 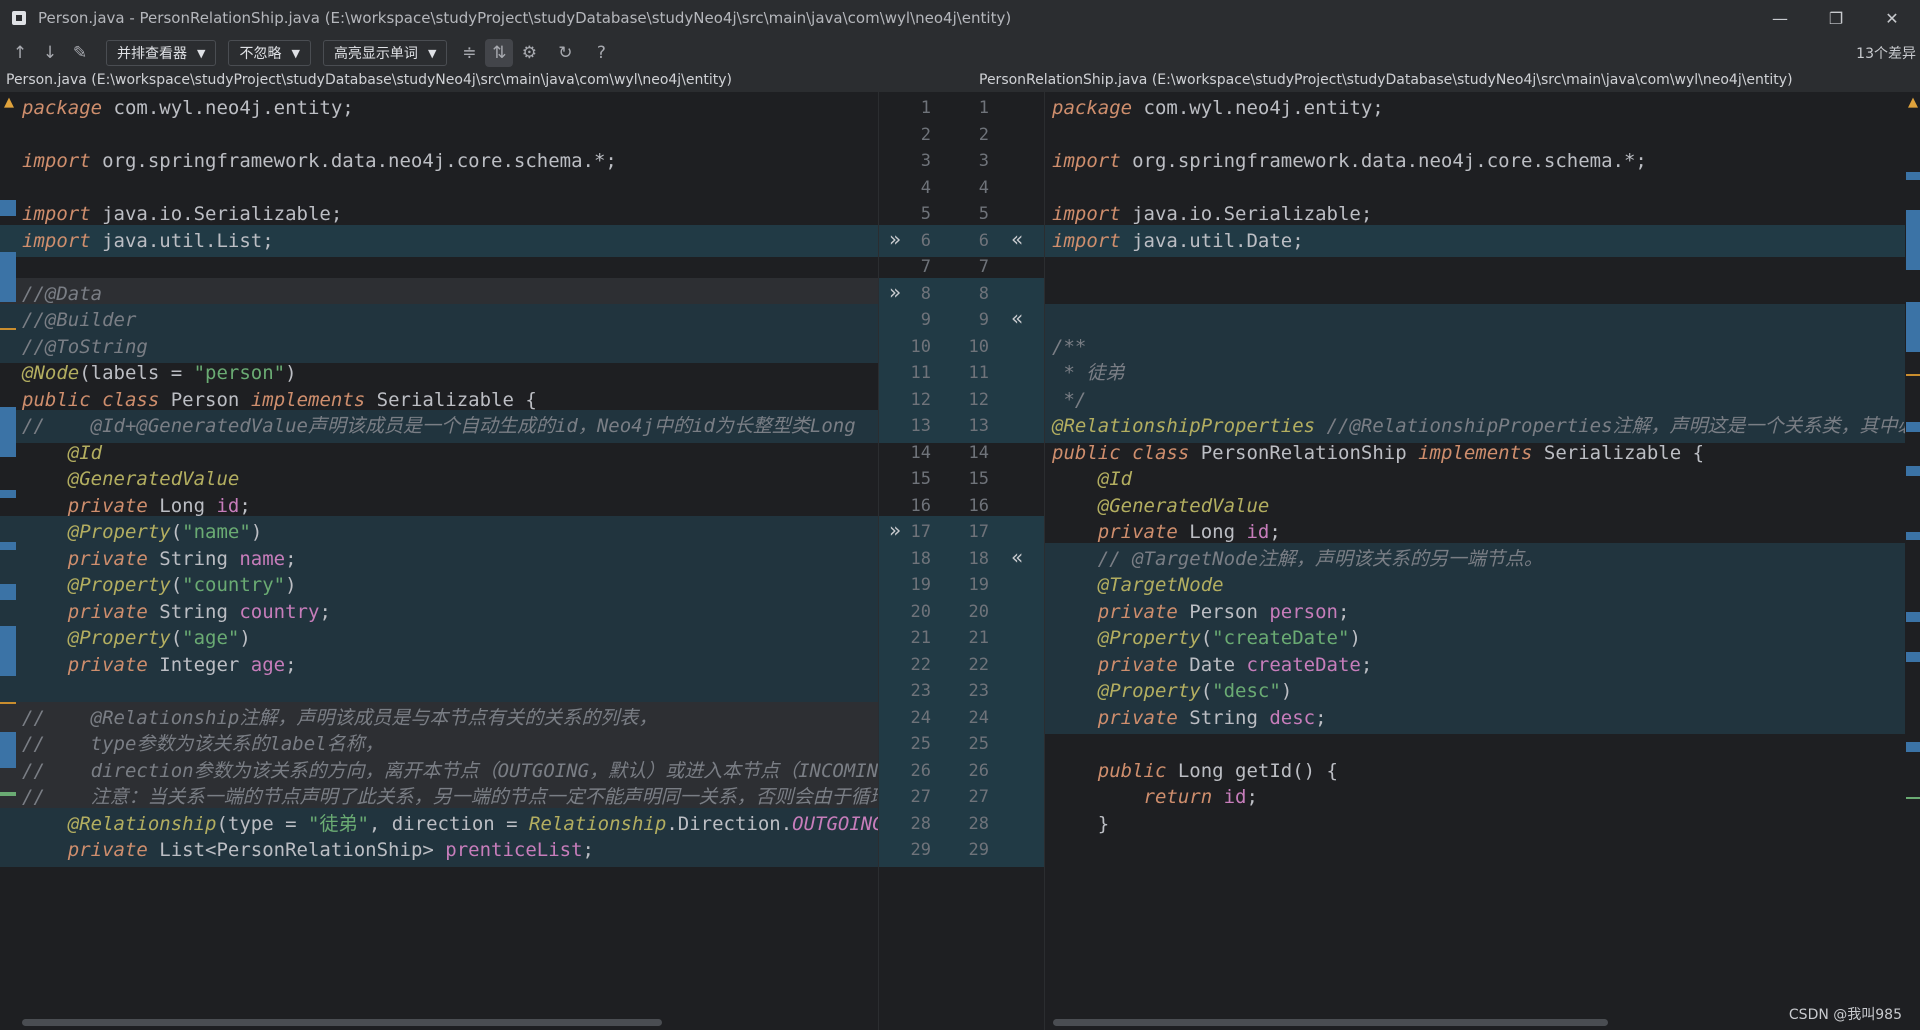 What do you see at coordinates (1069, 346) in the screenshot?
I see `right-code-text: /**` at bounding box center [1069, 346].